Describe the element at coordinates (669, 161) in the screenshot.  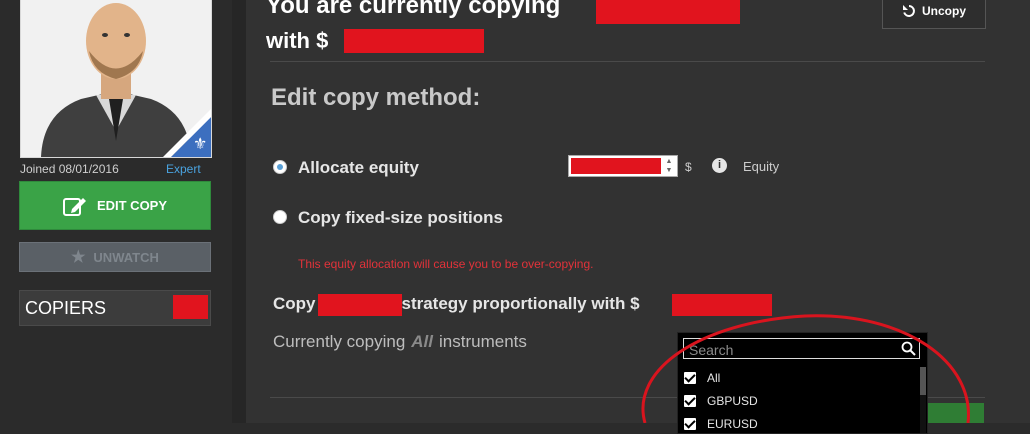
I see `stepper-up-icon: ▲` at that location.